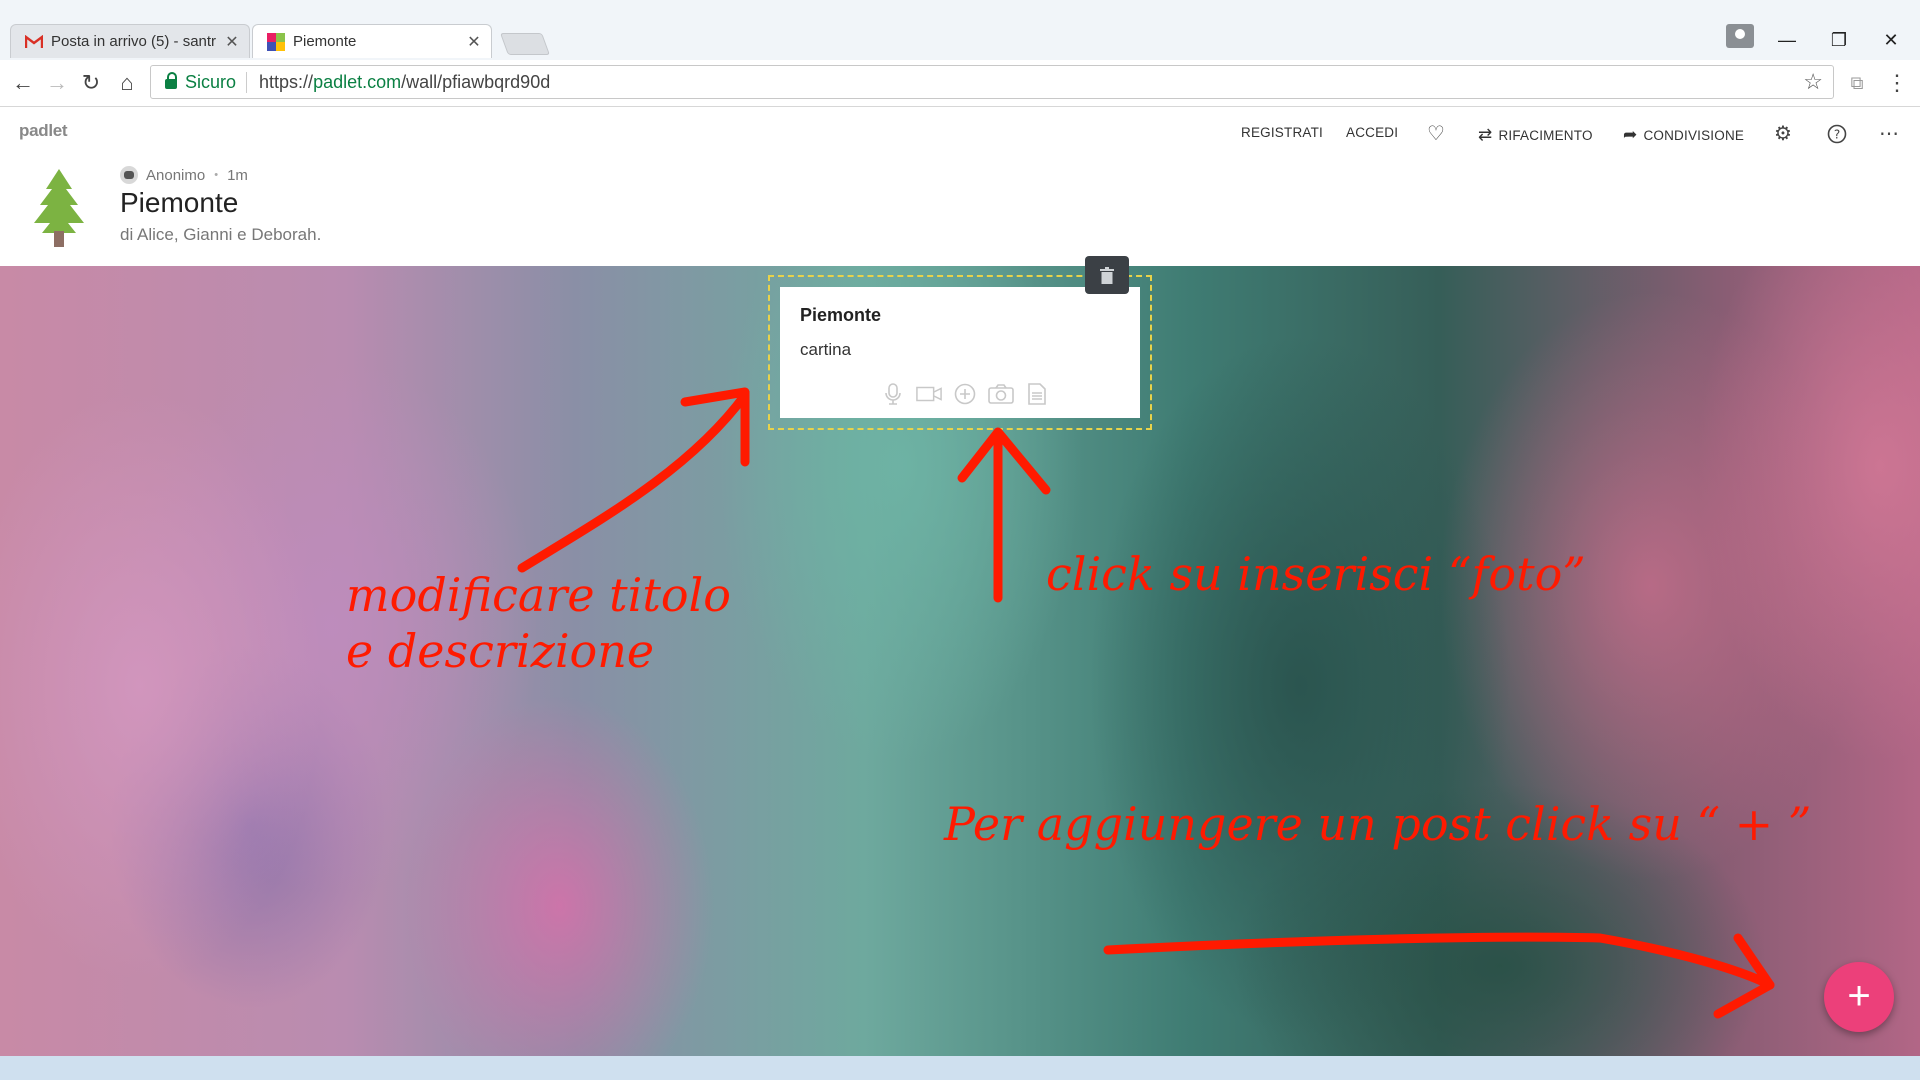 The width and height of the screenshot is (1920, 1080). What do you see at coordinates (1004, 461) in the screenshot?
I see `arrow-head-attachments` at bounding box center [1004, 461].